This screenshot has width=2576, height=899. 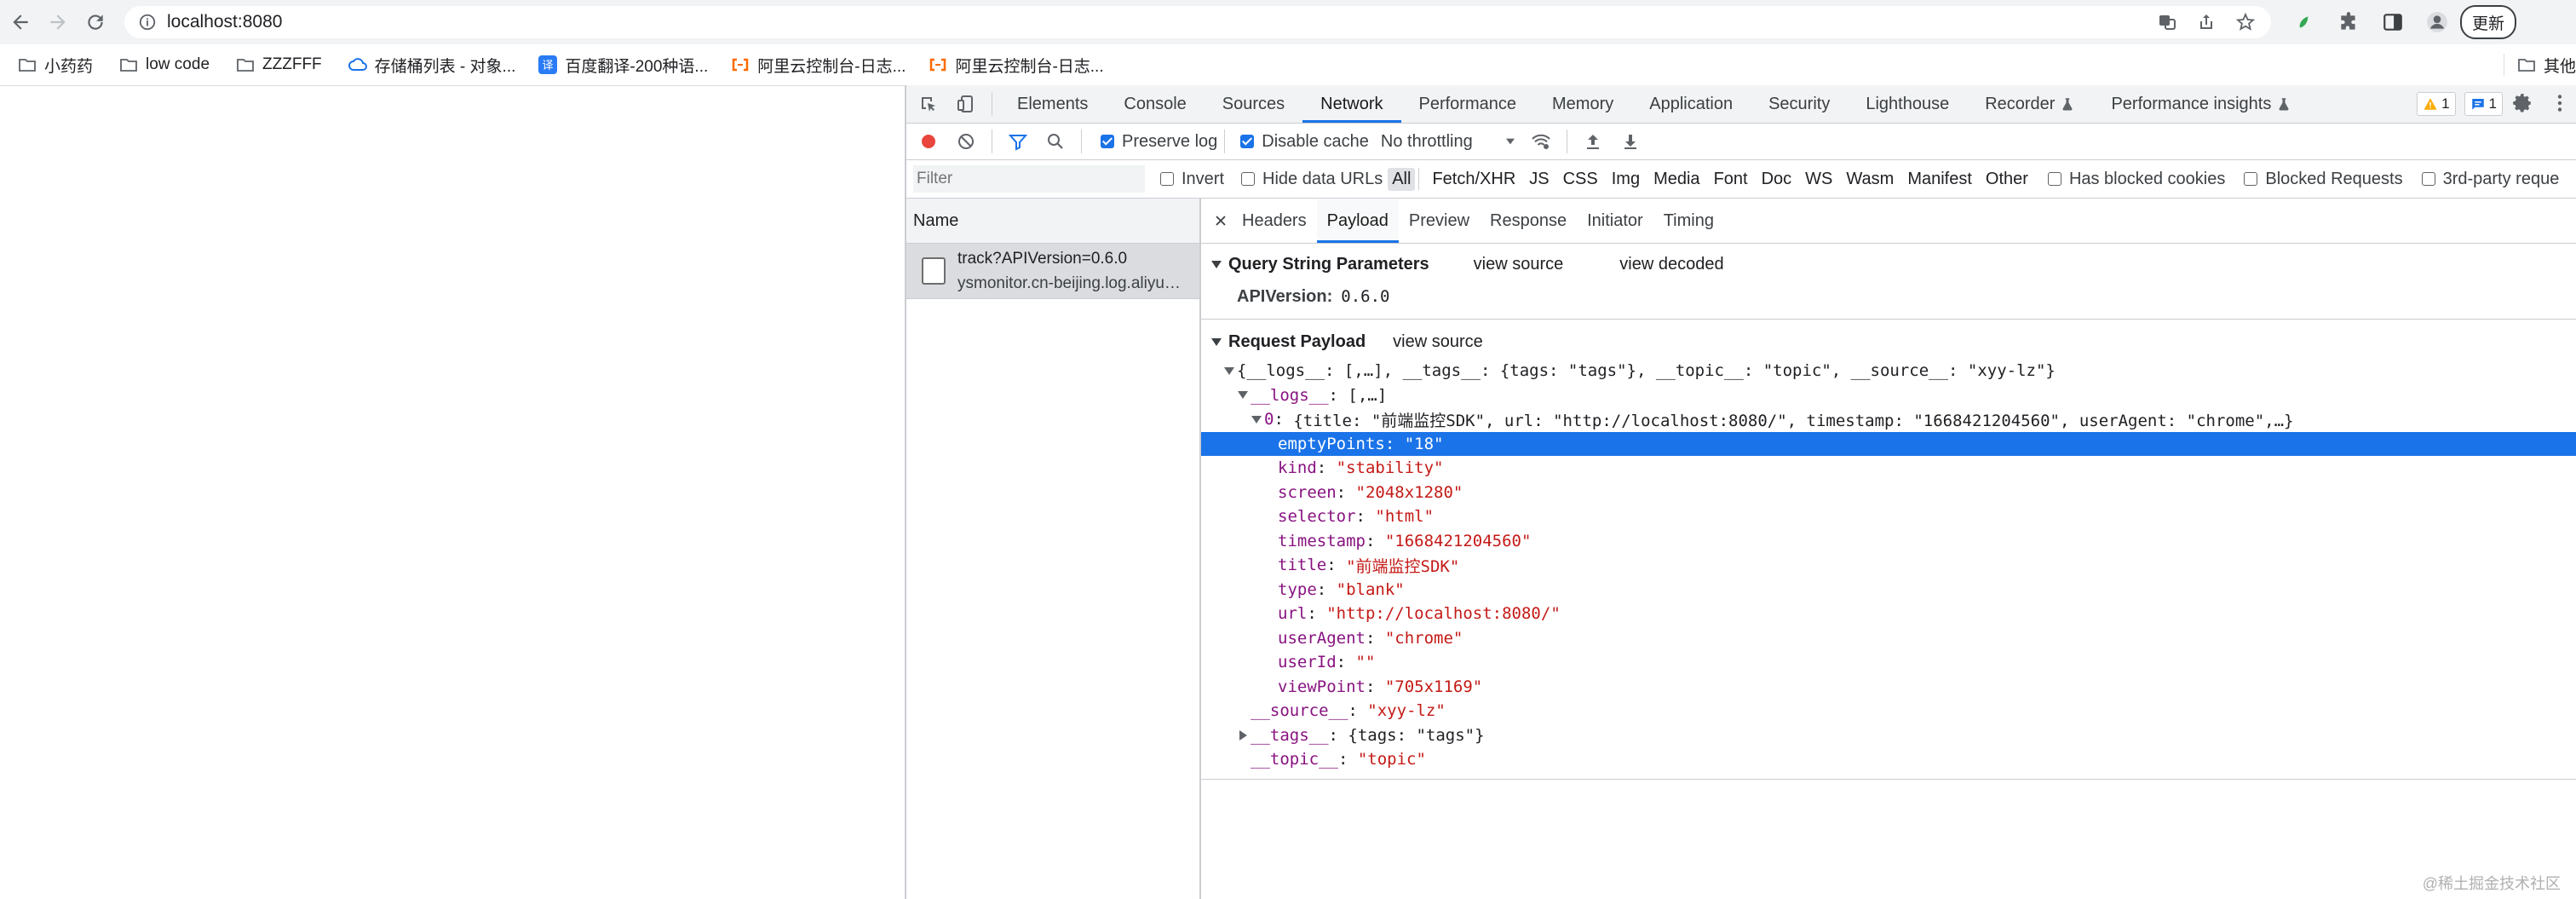 I want to click on side-panel-icon, so click(x=2393, y=22).